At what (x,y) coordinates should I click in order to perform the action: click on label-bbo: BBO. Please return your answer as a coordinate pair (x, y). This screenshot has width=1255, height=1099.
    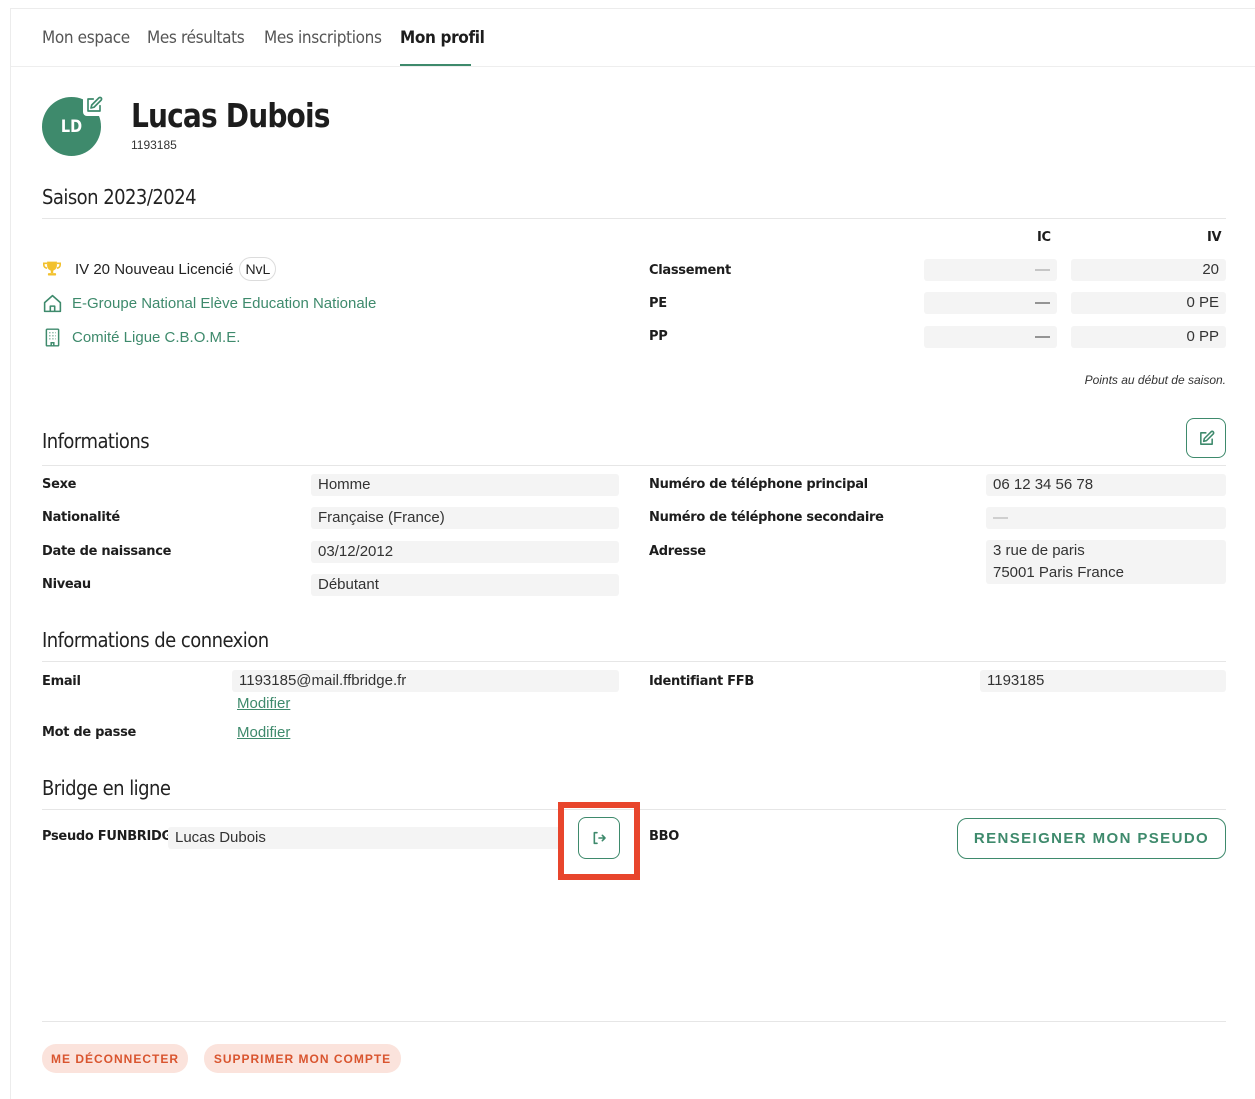
    Looking at the image, I should click on (664, 836).